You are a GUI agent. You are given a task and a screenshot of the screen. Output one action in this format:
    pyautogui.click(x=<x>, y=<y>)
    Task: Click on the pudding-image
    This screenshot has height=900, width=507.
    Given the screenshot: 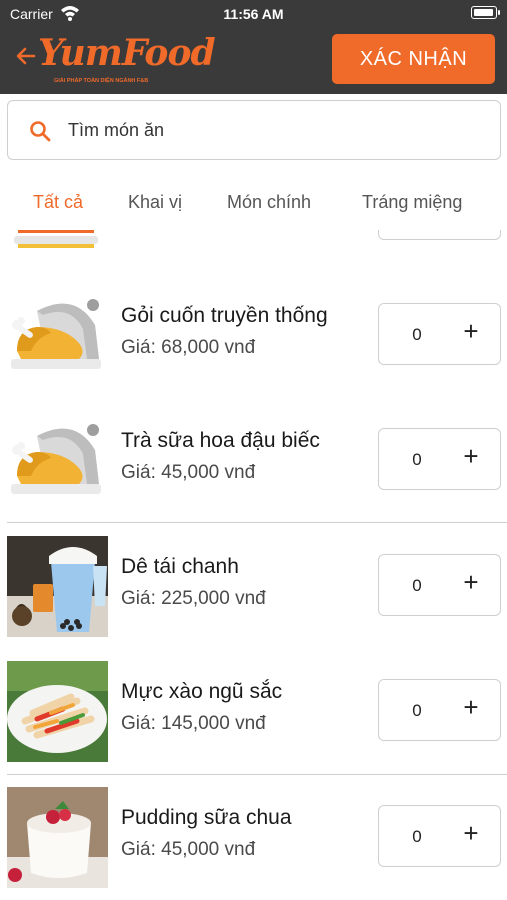 What is the action you would take?
    pyautogui.click(x=57, y=837)
    